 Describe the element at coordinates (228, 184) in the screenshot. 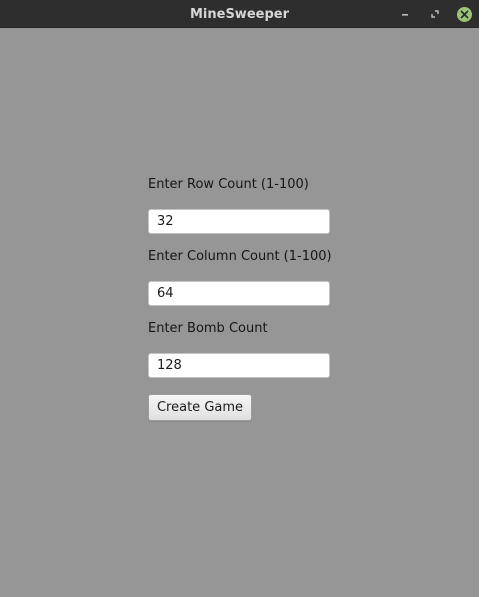

I see `row-count-label: Enter Row Count (1-100)` at that location.